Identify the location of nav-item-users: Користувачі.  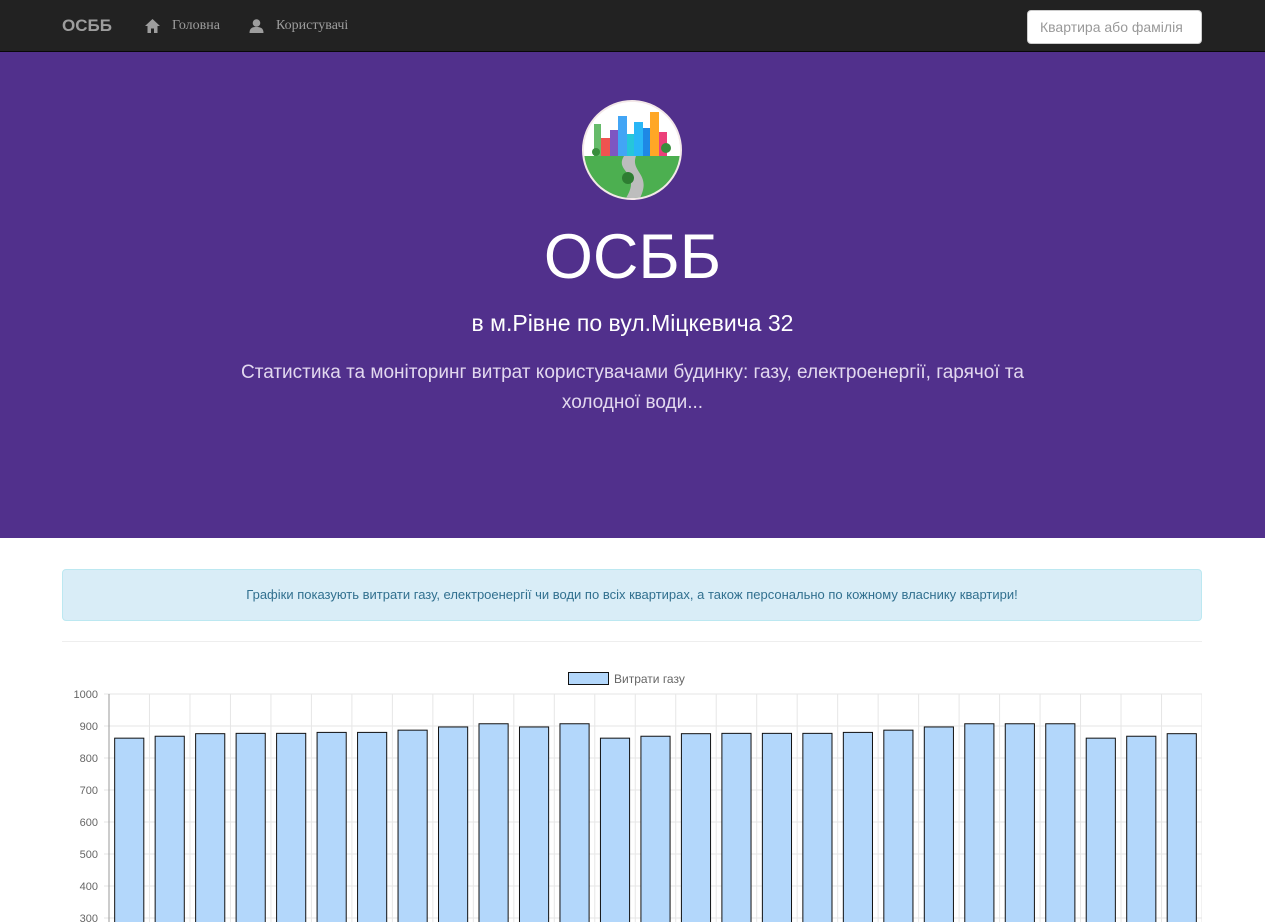
(298, 26).